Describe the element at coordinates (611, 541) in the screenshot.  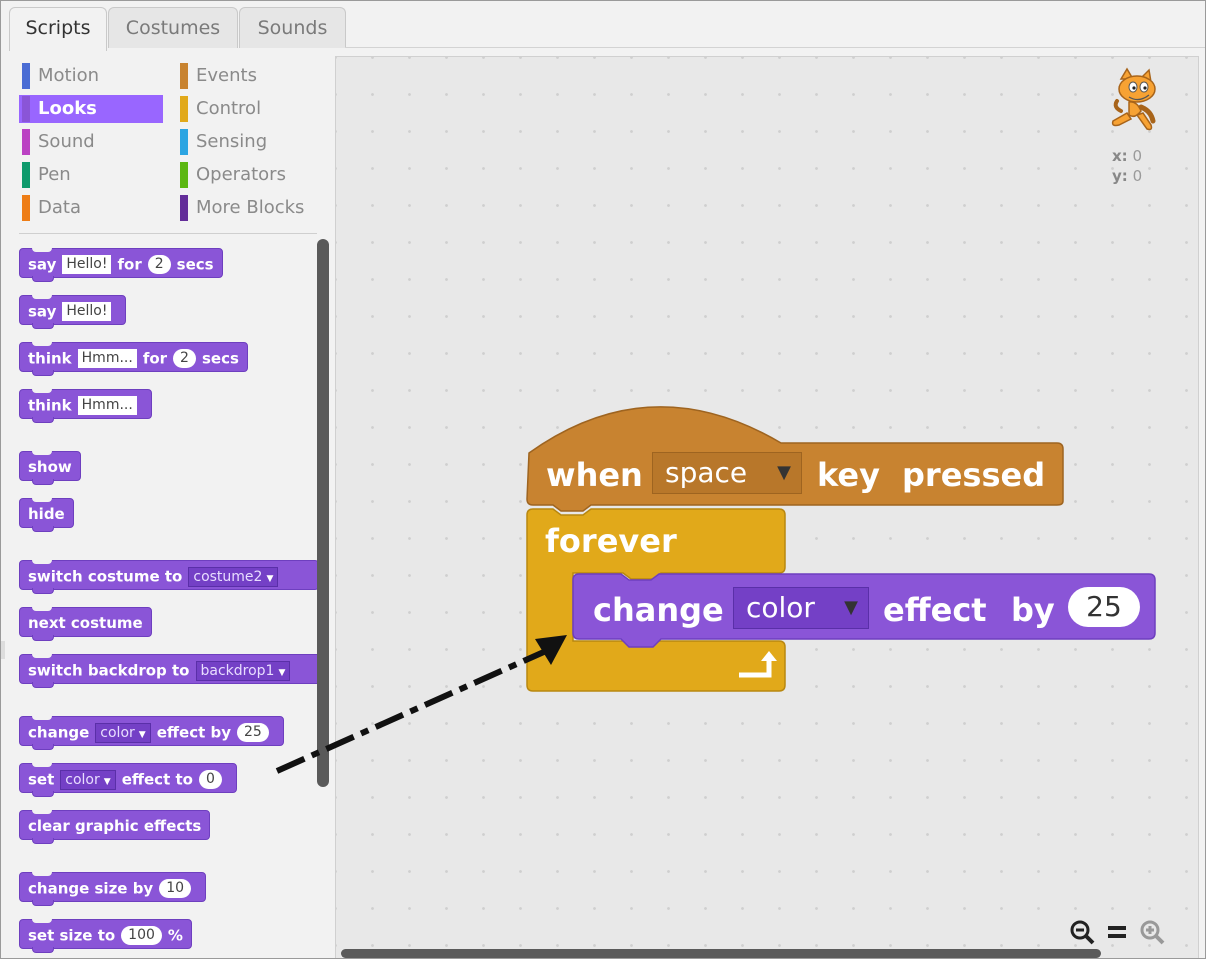
I see `forever-label: forever` at that location.